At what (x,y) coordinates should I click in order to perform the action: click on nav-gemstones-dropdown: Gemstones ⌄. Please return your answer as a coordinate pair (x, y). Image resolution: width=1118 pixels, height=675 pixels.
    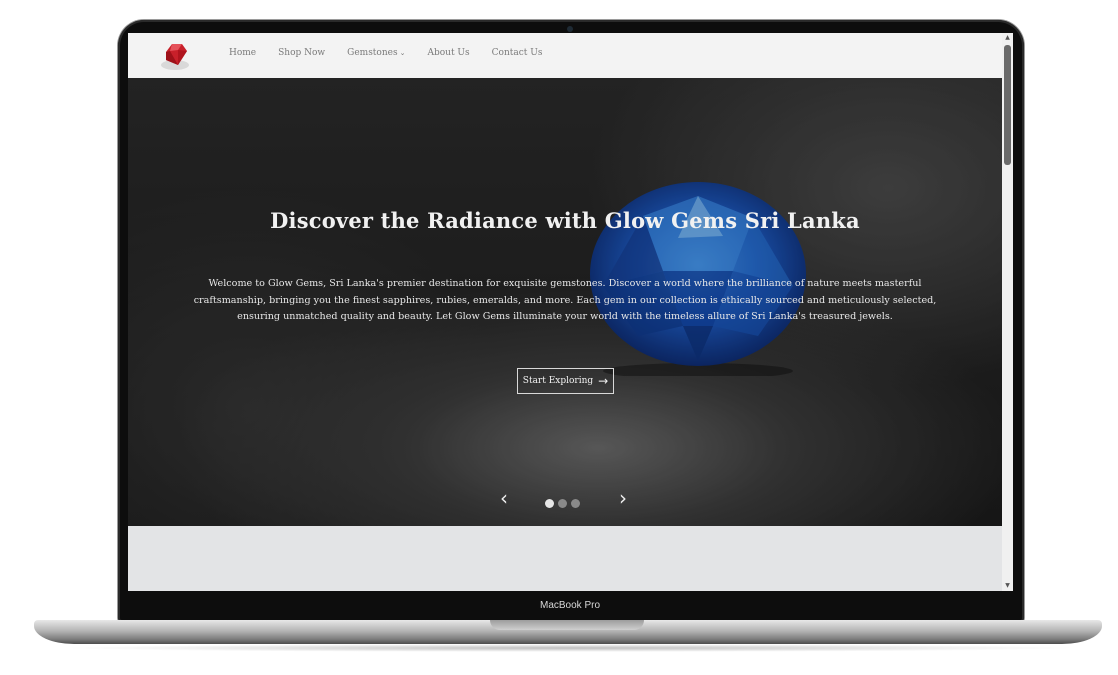
    Looking at the image, I should click on (376, 53).